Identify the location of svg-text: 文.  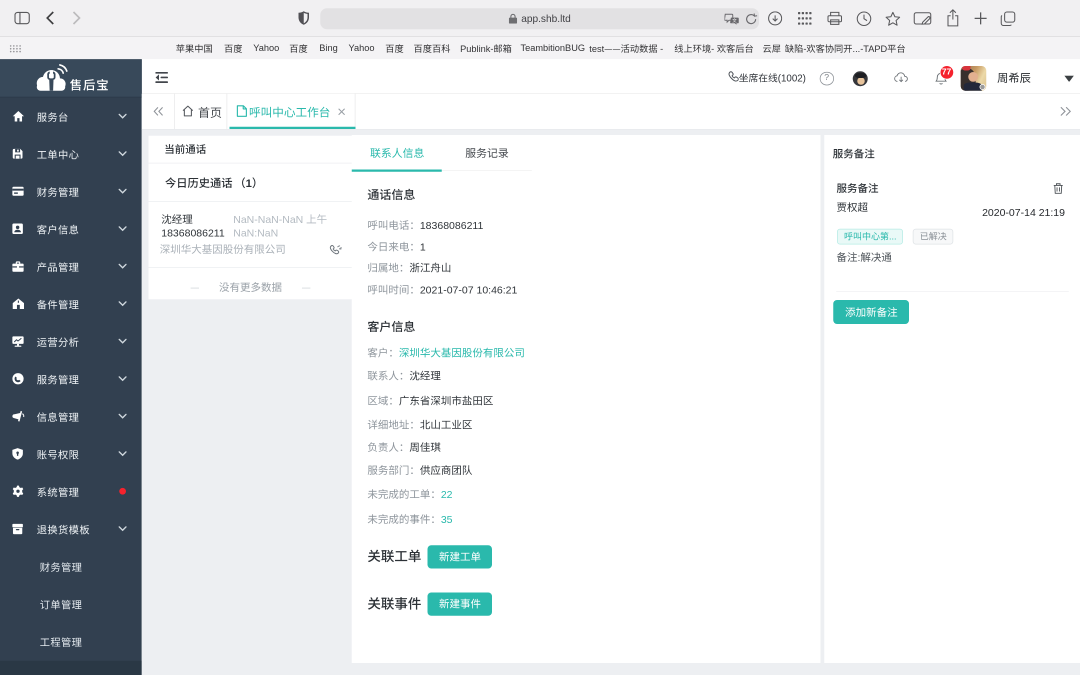
(734, 20).